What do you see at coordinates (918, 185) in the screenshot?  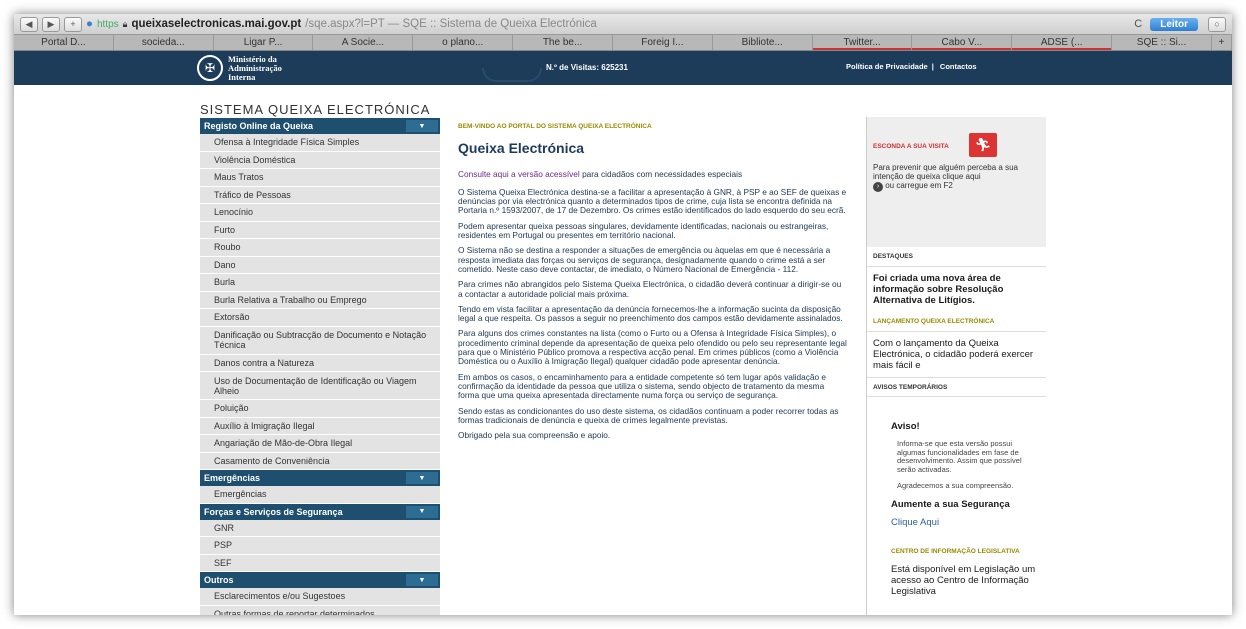 I see `hide-visit-f2: ou carregue em F2` at bounding box center [918, 185].